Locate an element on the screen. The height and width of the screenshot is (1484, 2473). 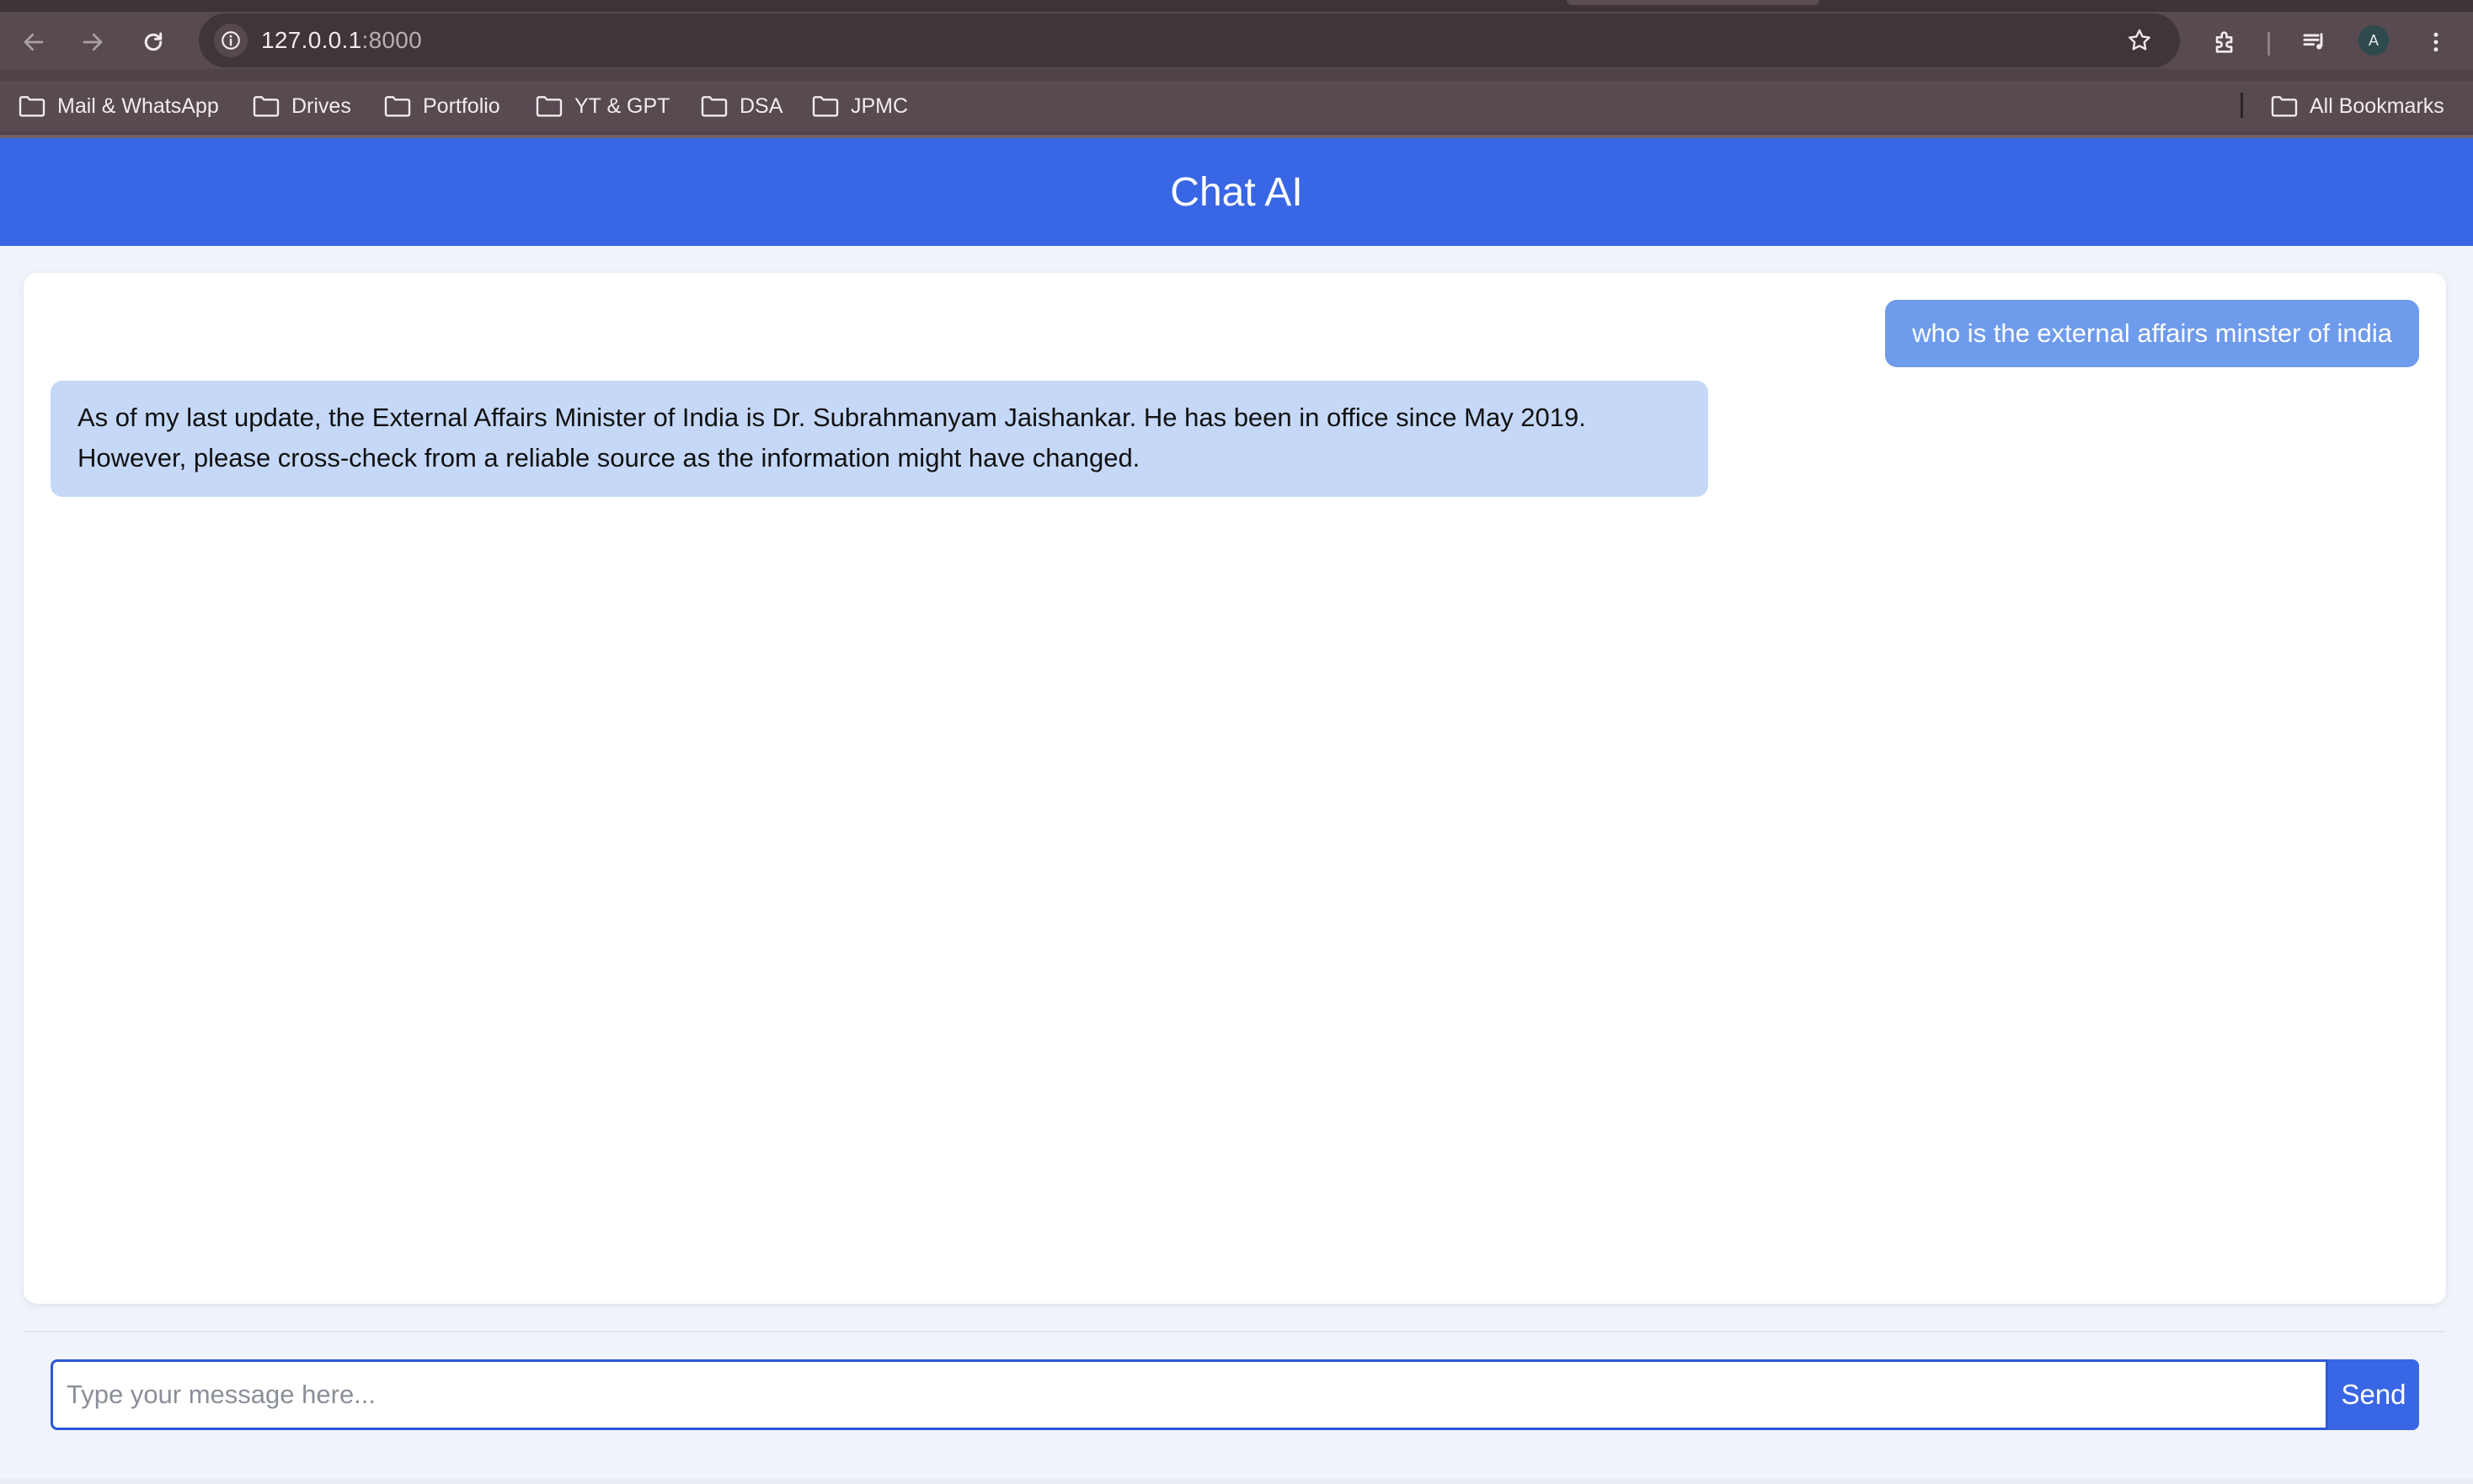
send-button: Send is located at coordinates (2373, 1394).